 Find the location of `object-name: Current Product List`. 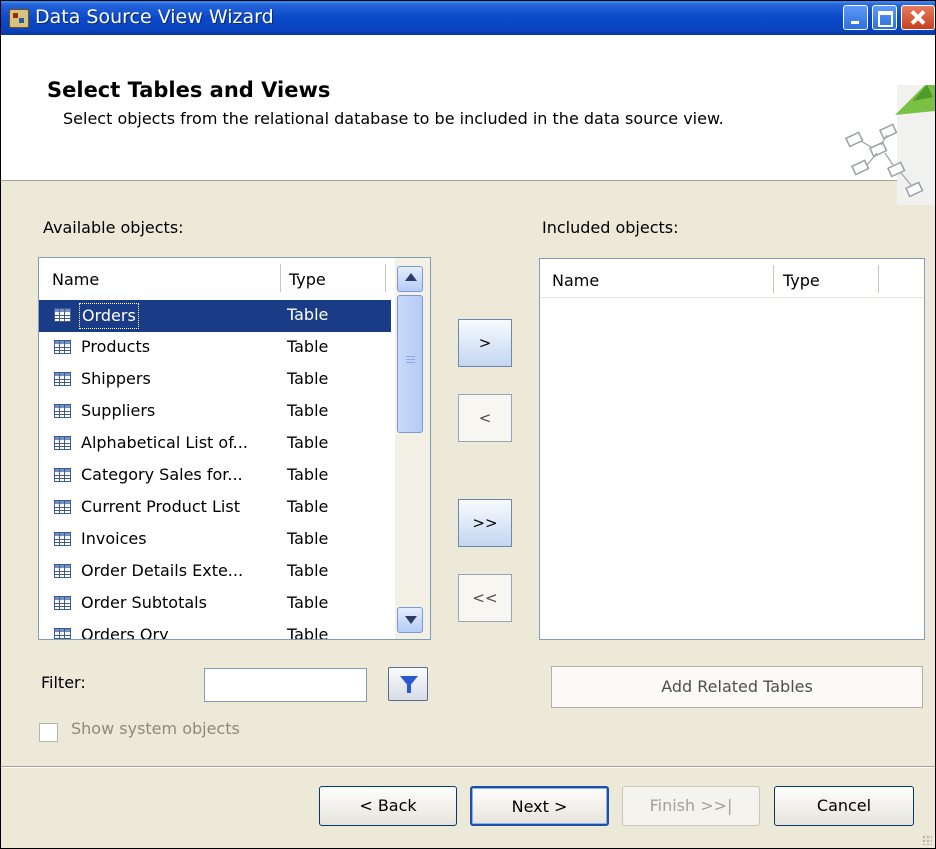

object-name: Current Product List is located at coordinates (160, 506).